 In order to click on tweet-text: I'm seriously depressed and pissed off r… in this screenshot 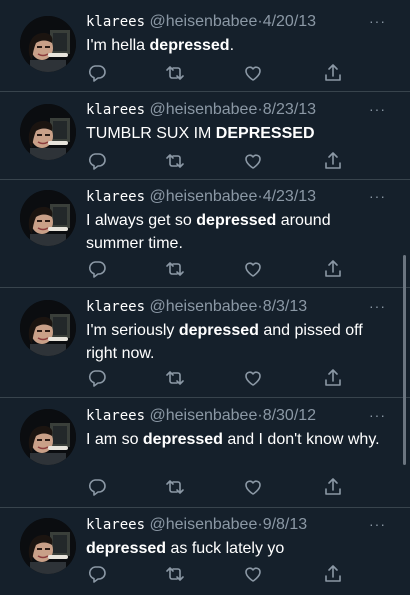, I will do `click(236, 342)`.